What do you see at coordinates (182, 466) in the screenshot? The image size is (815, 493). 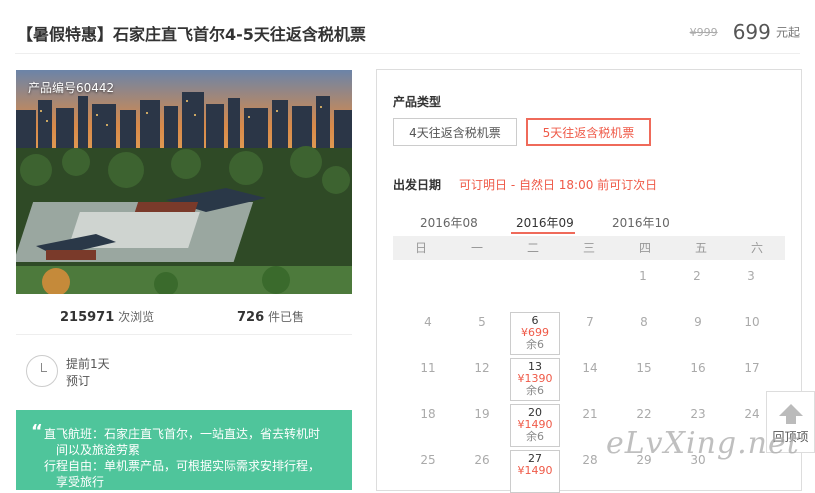 I see `highlight-line: 行程自由：单机票产品，可根据实际需求安排行程，` at bounding box center [182, 466].